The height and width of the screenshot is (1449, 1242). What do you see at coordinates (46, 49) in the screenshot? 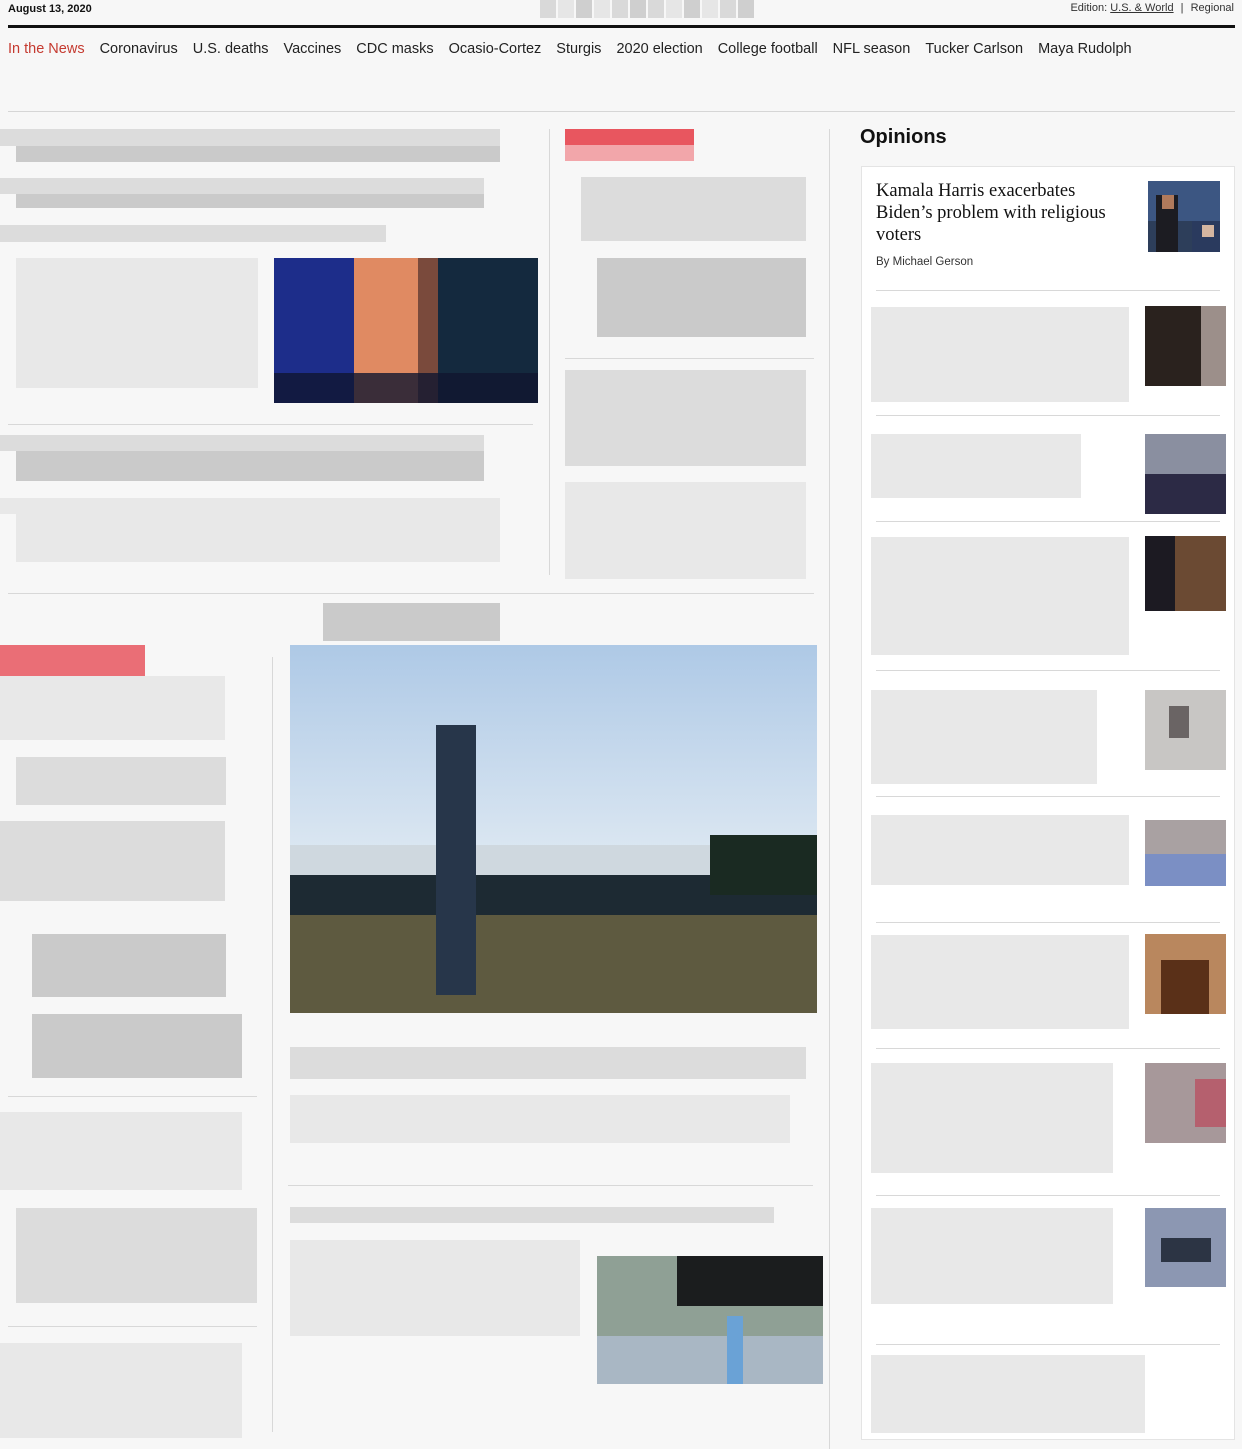
I see `nav-item-in-the-news: In the News` at bounding box center [46, 49].